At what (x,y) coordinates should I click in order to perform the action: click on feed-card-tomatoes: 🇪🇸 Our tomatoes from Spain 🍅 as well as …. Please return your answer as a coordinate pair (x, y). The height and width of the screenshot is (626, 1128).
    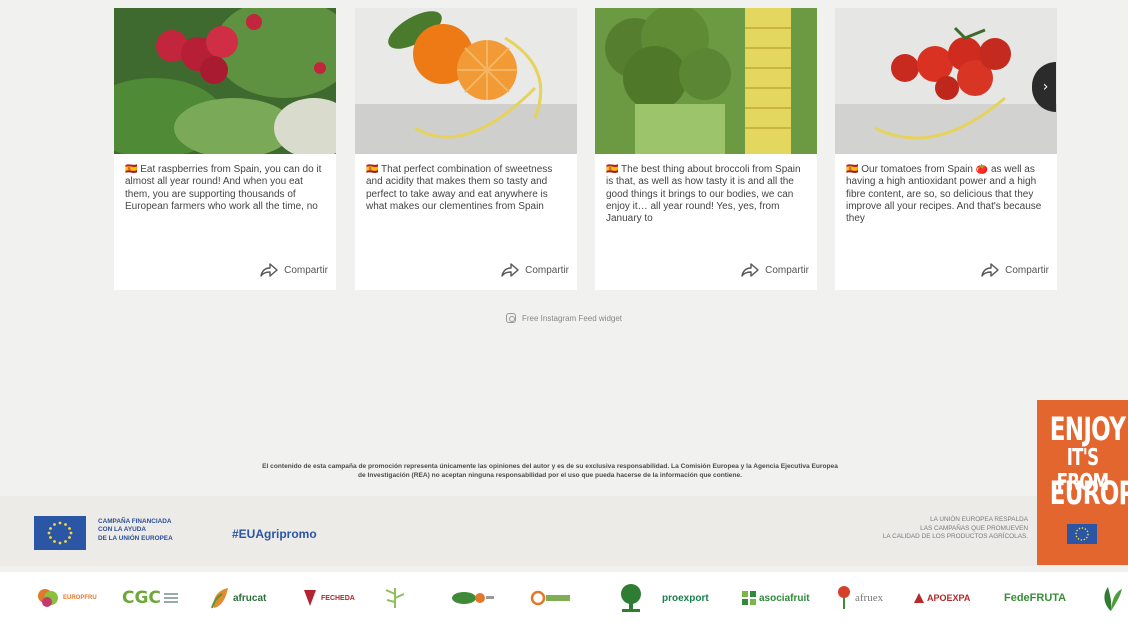
    Looking at the image, I should click on (946, 149).